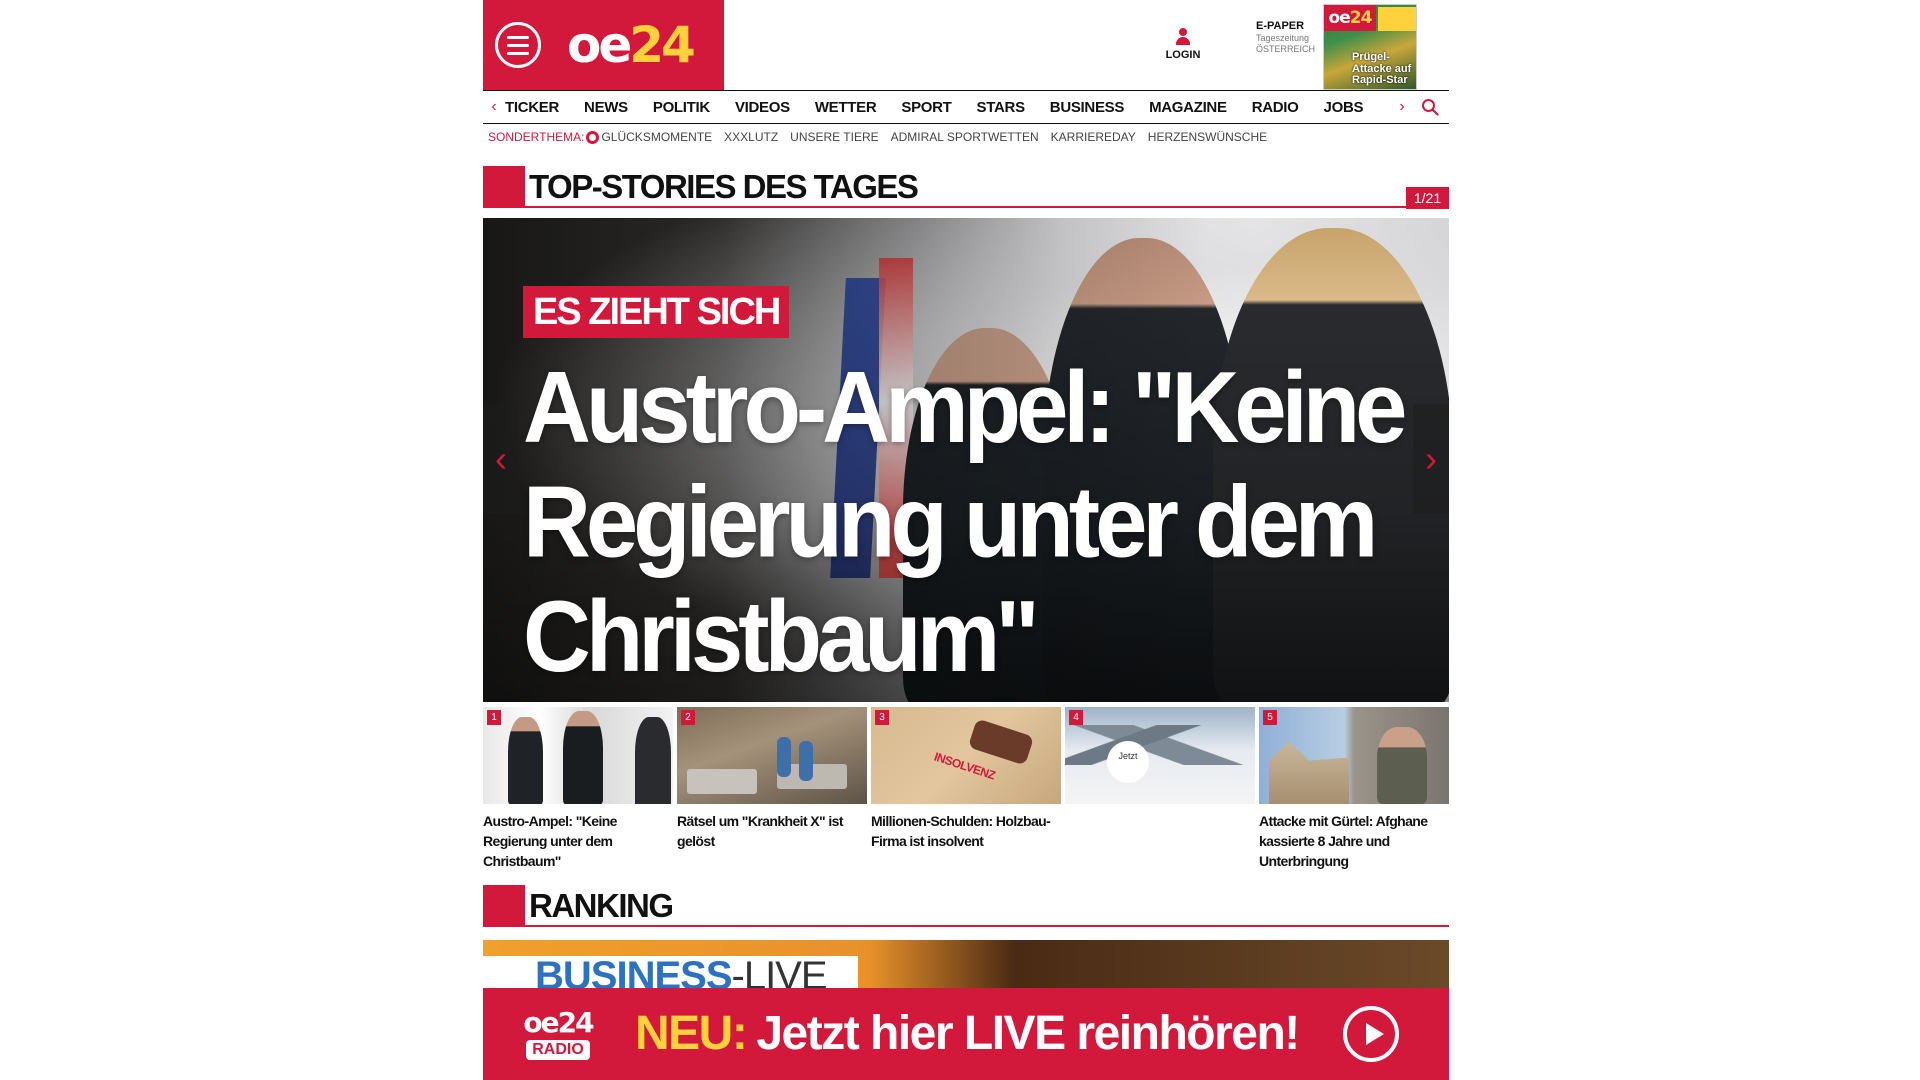 The image size is (1920, 1080). I want to click on story-thumb: 2 Rätsel um "Krankheit X" ist gelöst, so click(772, 789).